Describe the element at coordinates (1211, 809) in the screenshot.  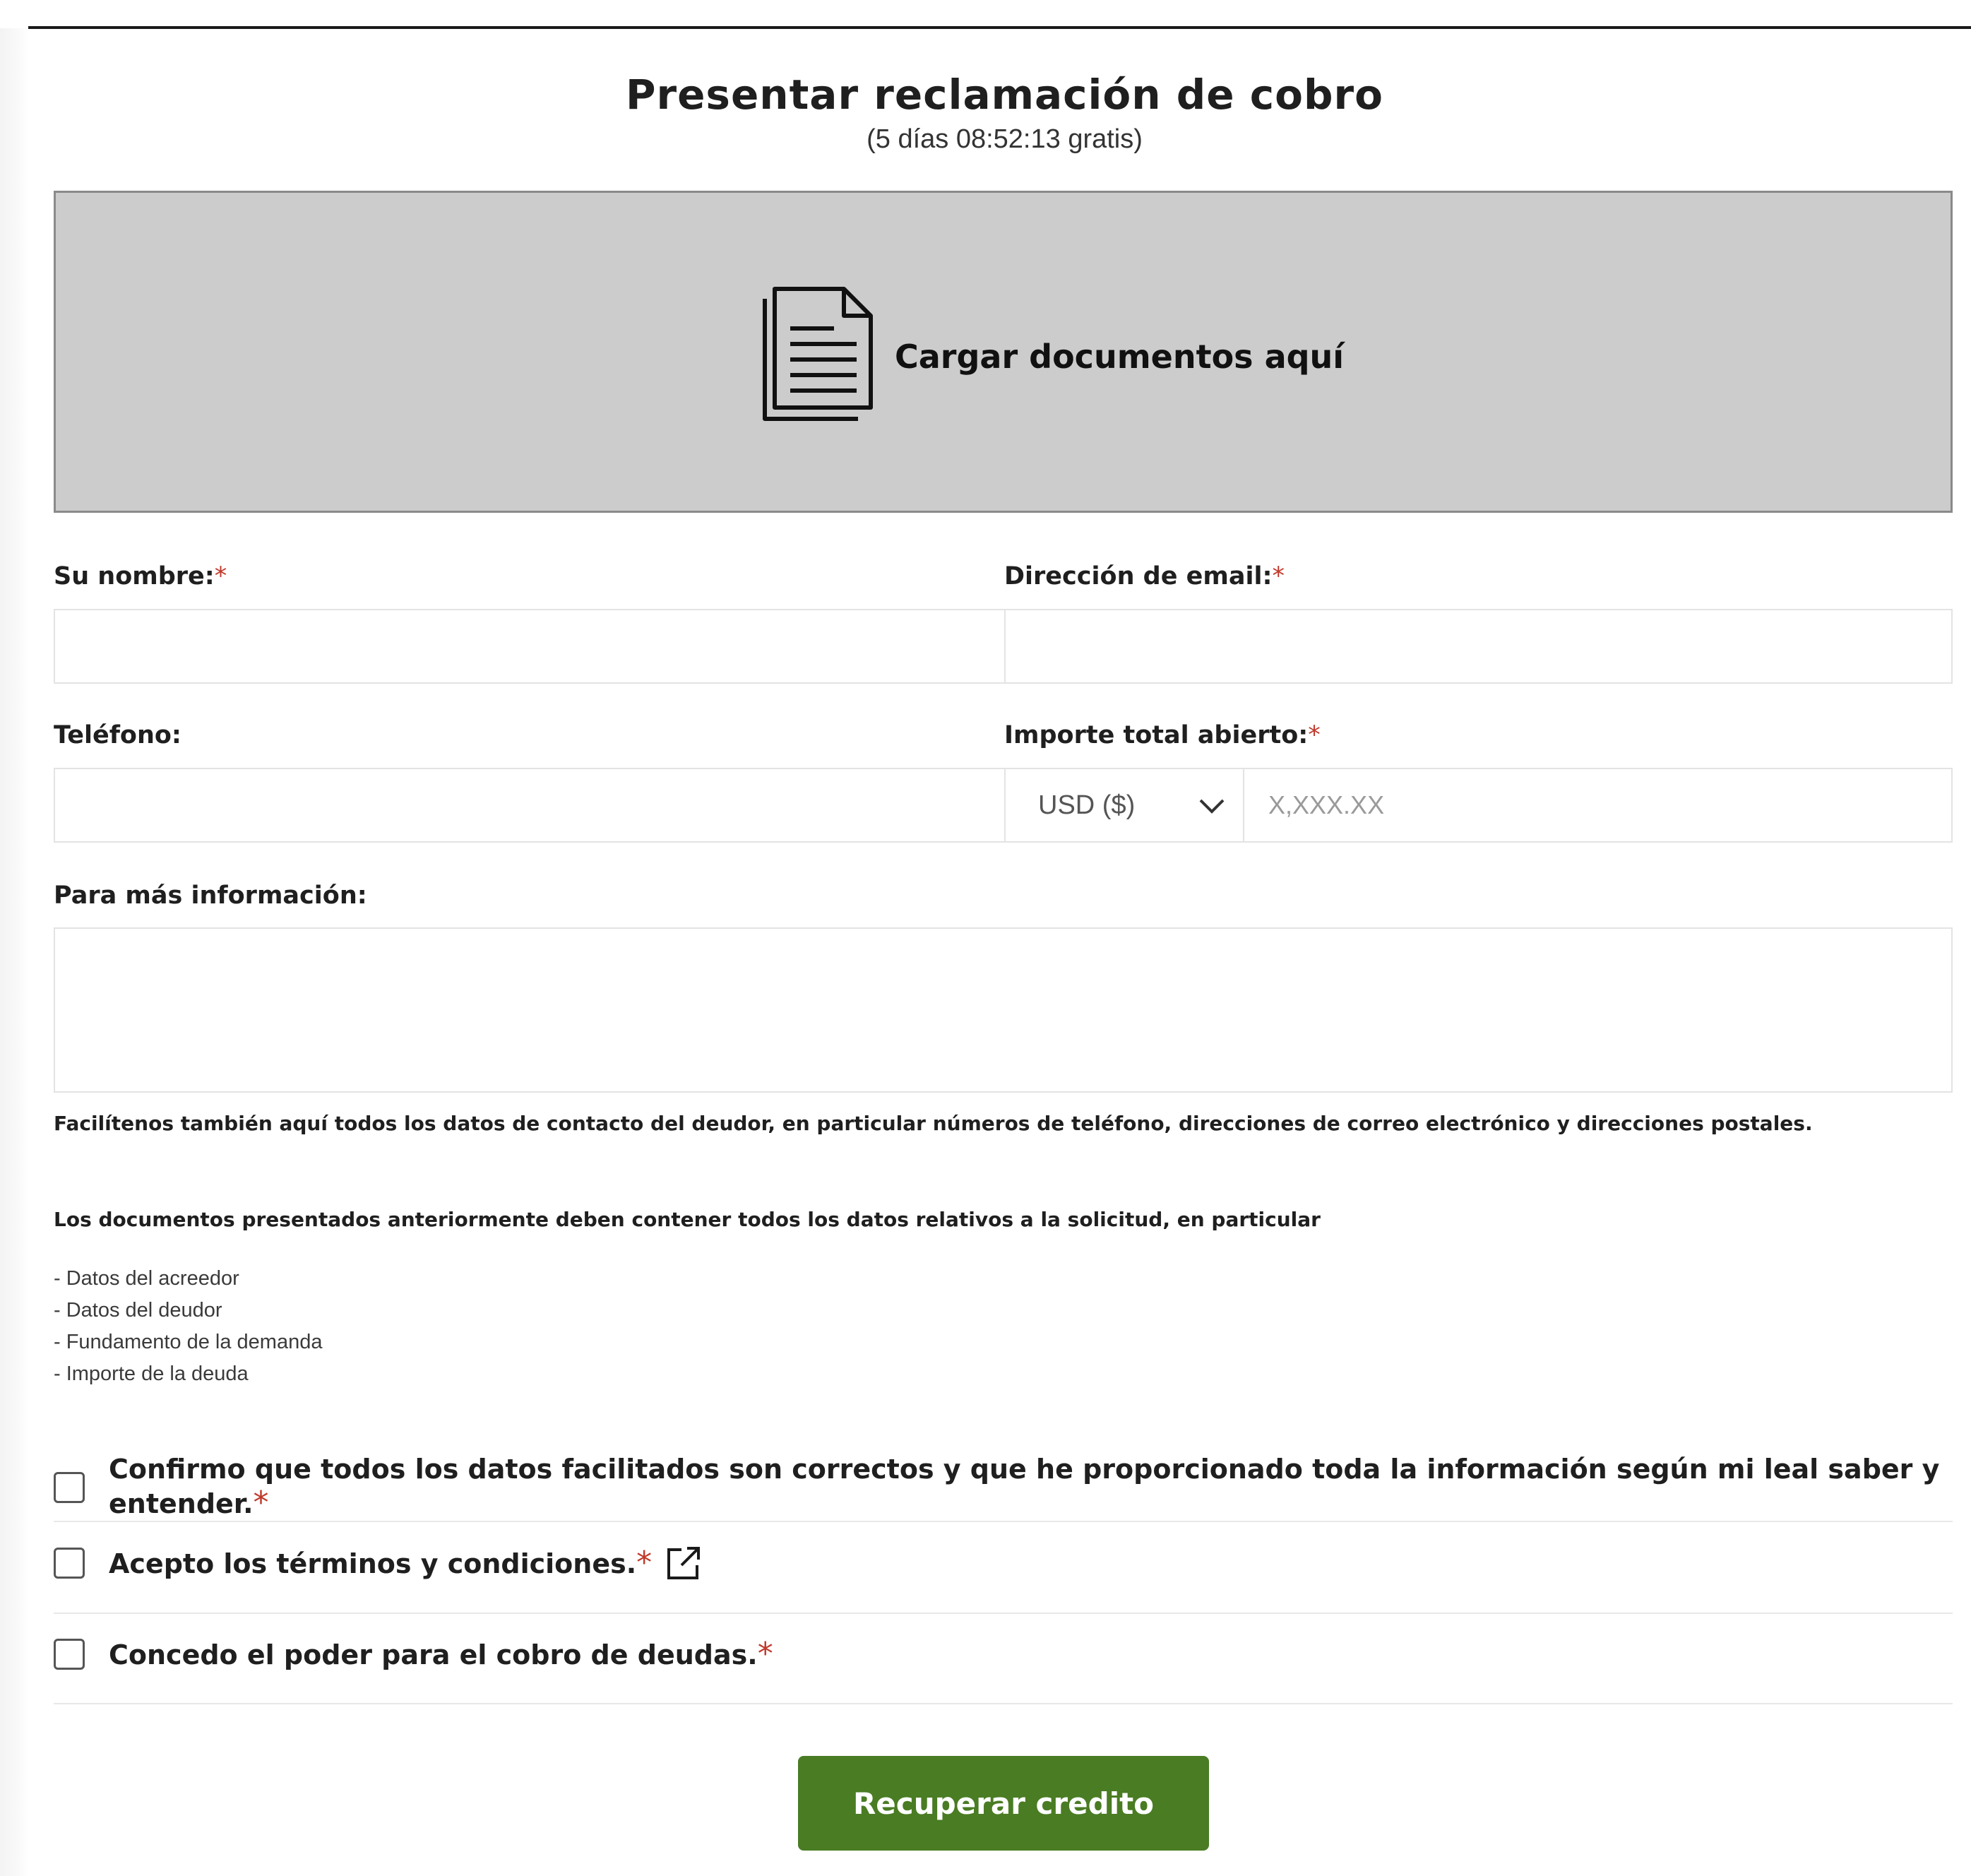
I see `chevron-down-icon` at that location.